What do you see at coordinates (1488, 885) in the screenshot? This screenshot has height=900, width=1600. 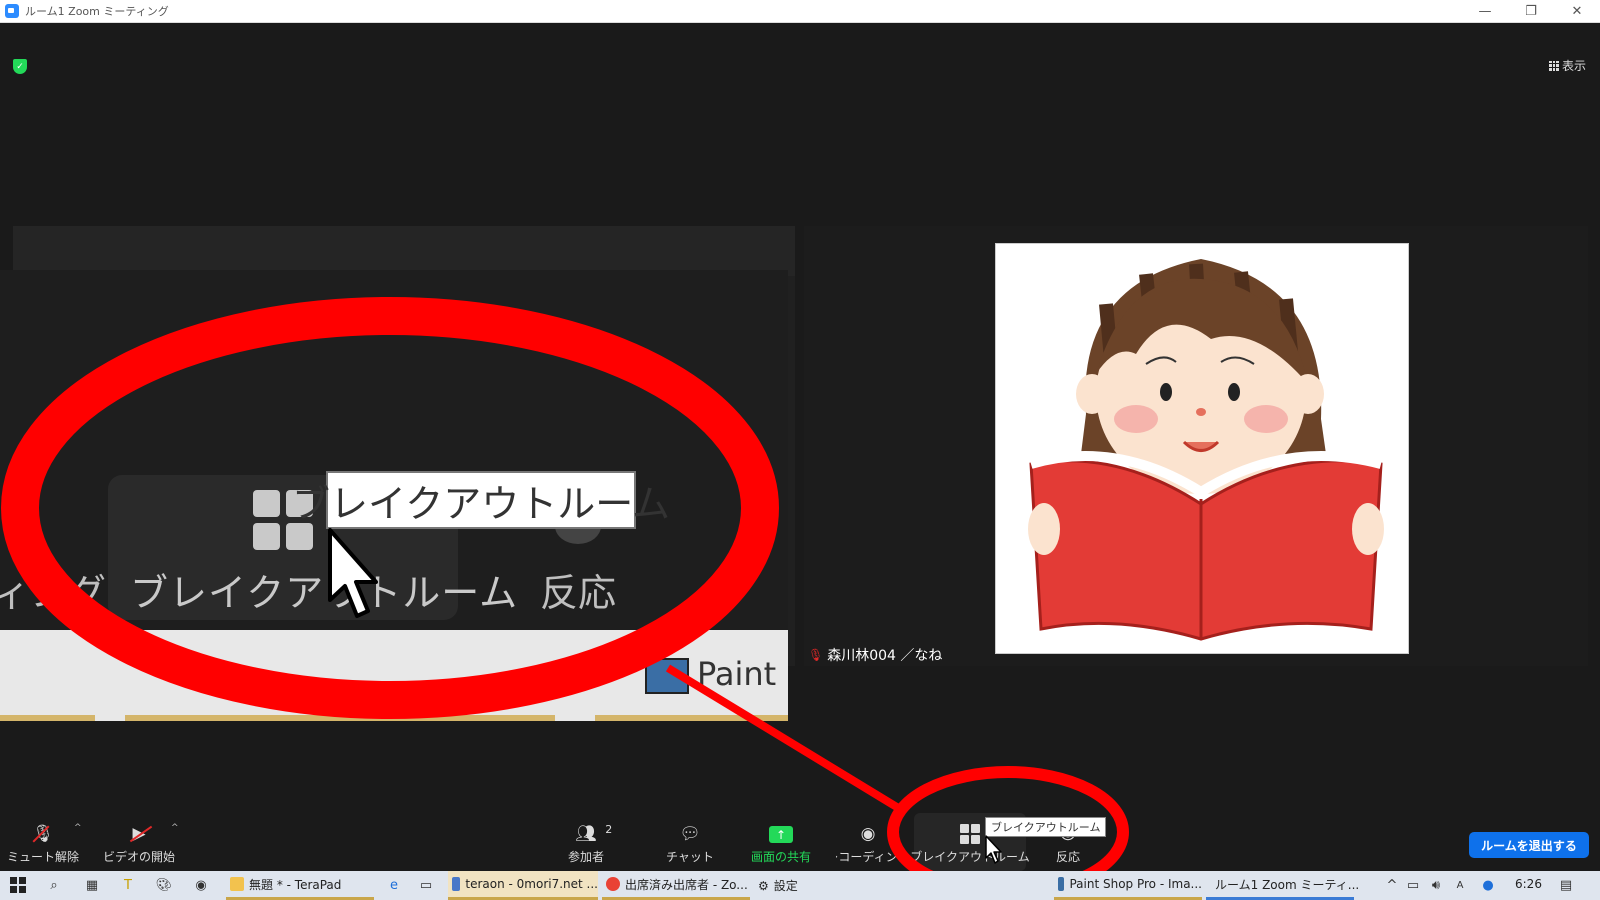 I see `onedrive-icon: ●` at bounding box center [1488, 885].